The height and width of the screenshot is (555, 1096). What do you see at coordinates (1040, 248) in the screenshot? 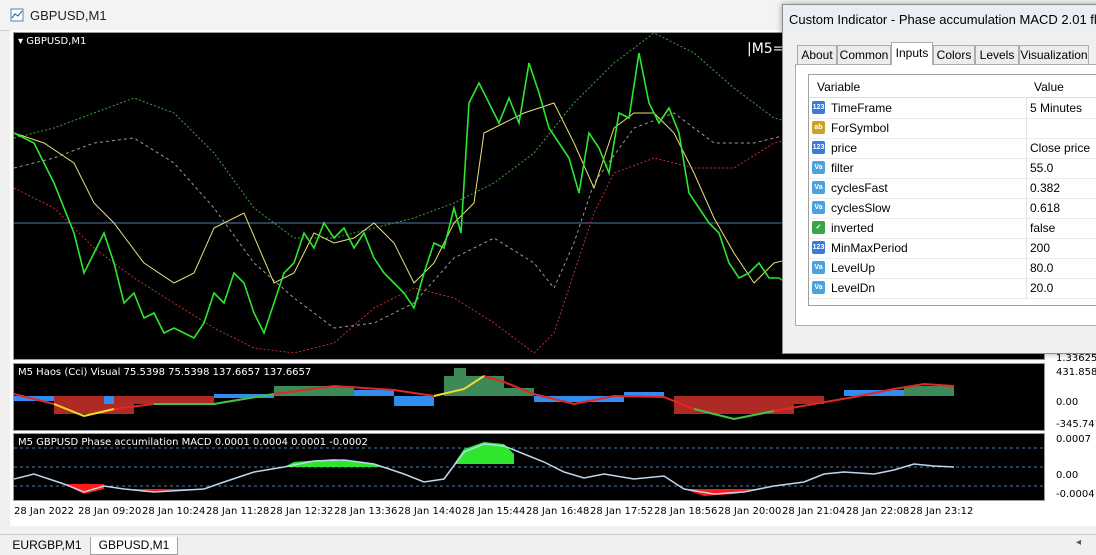
I see `param-value: 200` at bounding box center [1040, 248].